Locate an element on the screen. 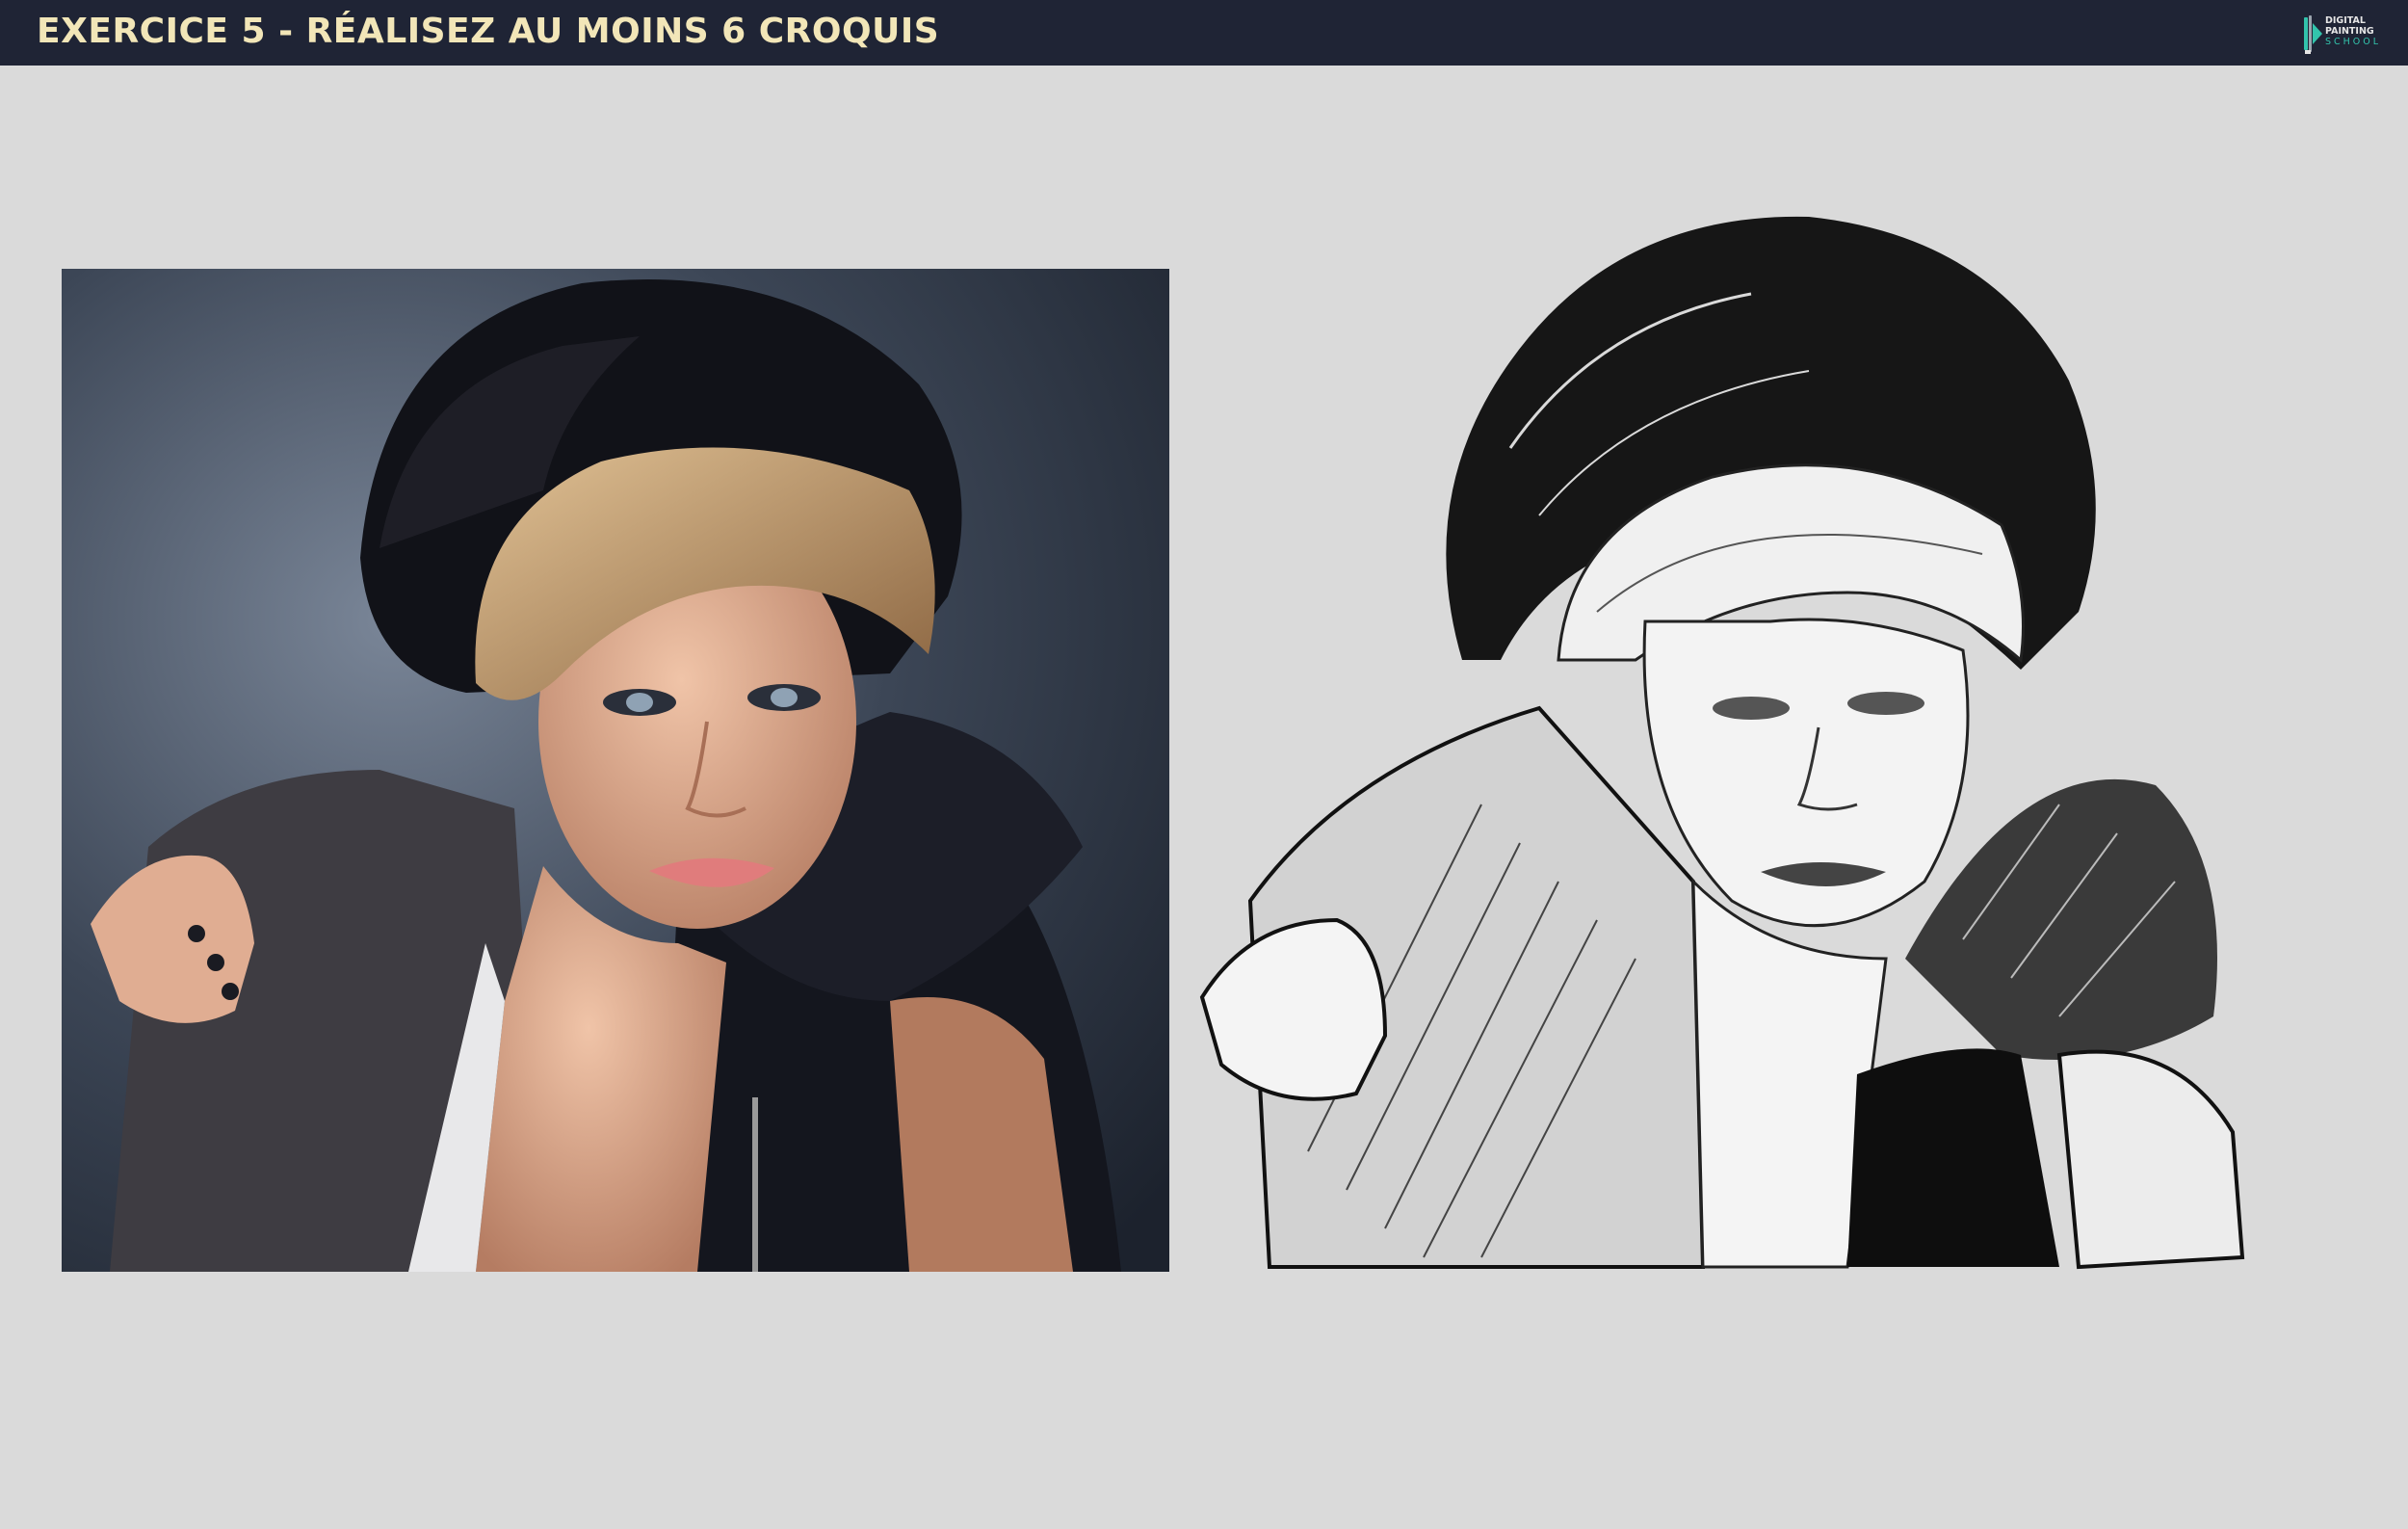 The height and width of the screenshot is (1529, 2408). logo-text: DIGITAL PAINTING SCHOOL is located at coordinates (2361, 31).